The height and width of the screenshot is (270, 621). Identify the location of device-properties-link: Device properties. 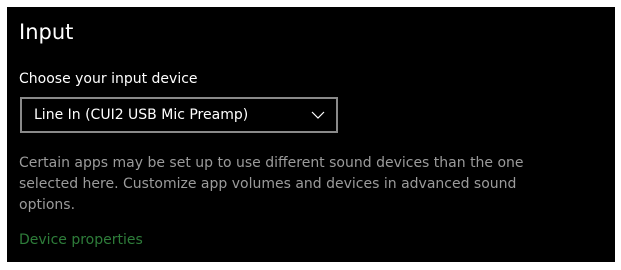
(81, 240).